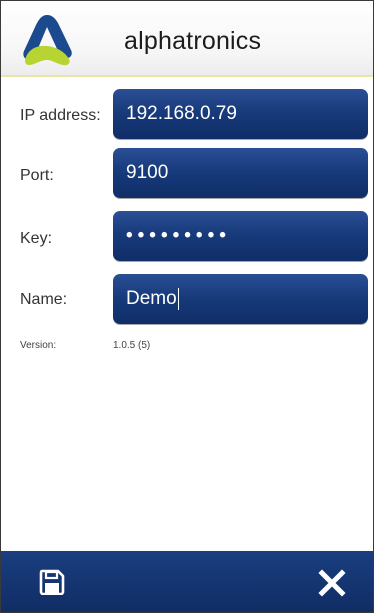  I want to click on save-icon, so click(52, 582).